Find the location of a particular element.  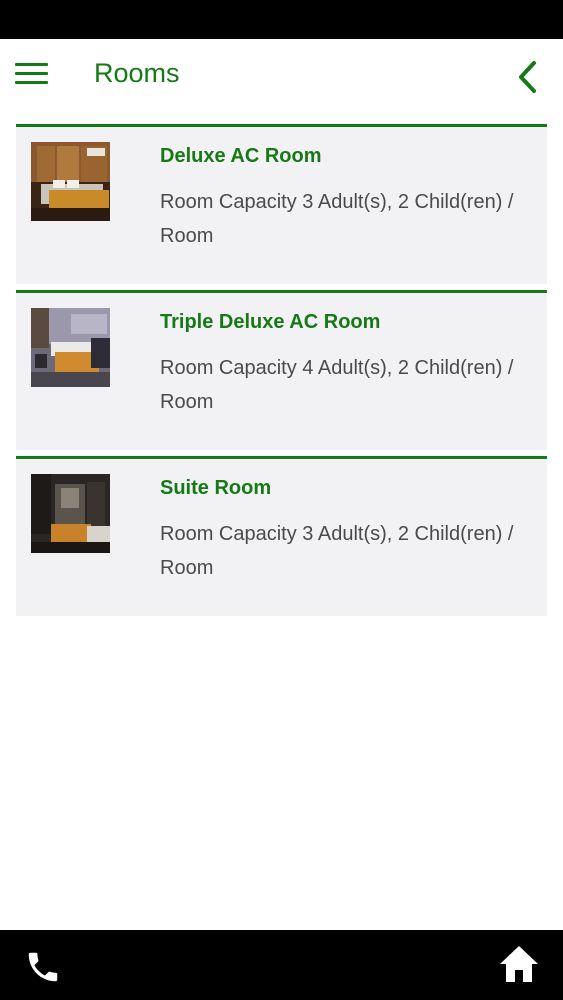

page-title: Rooms is located at coordinates (137, 73).